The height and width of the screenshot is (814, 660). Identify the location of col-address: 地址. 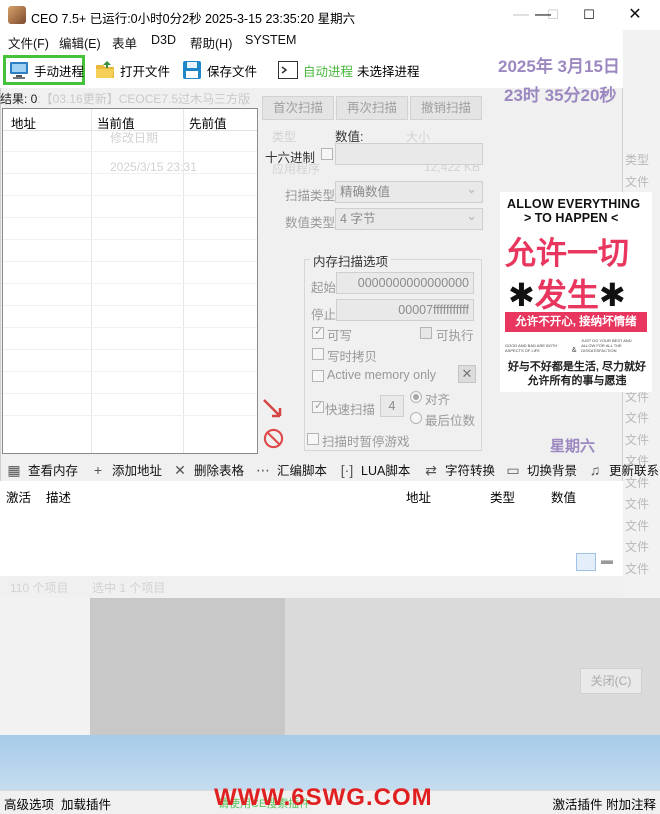
(23, 122).